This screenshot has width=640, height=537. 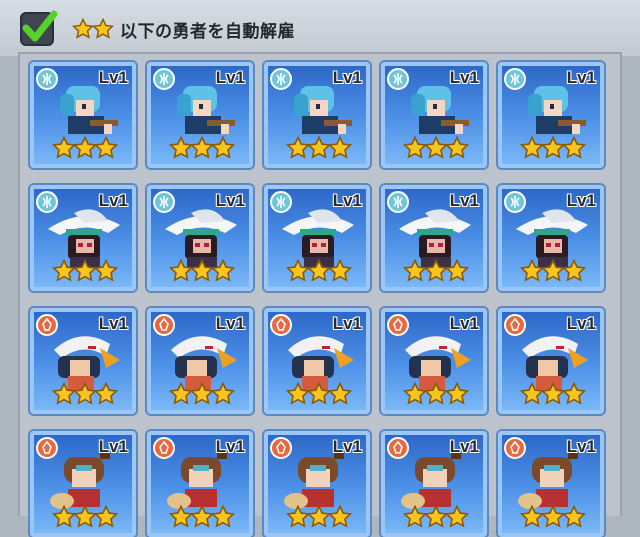 I want to click on checkmark-icon, so click(x=40, y=26).